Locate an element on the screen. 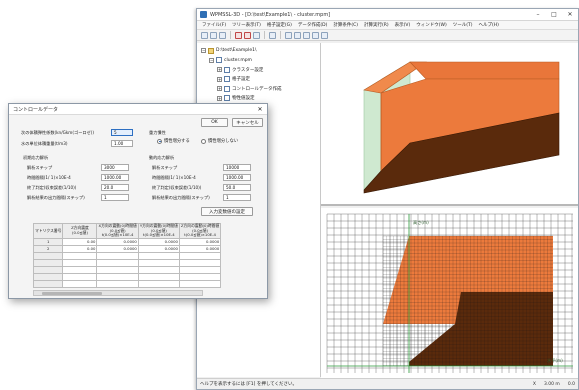 The height and width of the screenshot is (390, 579). tree-item: + クラスター設定 is located at coordinates (240, 69).